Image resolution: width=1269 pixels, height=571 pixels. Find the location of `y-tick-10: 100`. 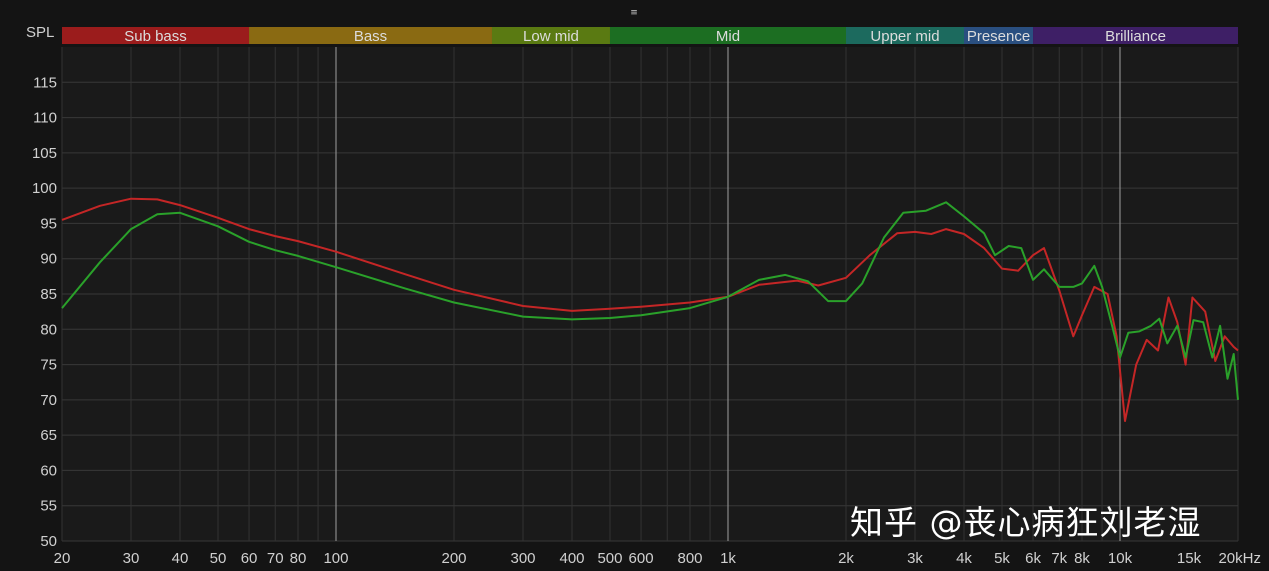

y-tick-10: 100 is located at coordinates (44, 188).